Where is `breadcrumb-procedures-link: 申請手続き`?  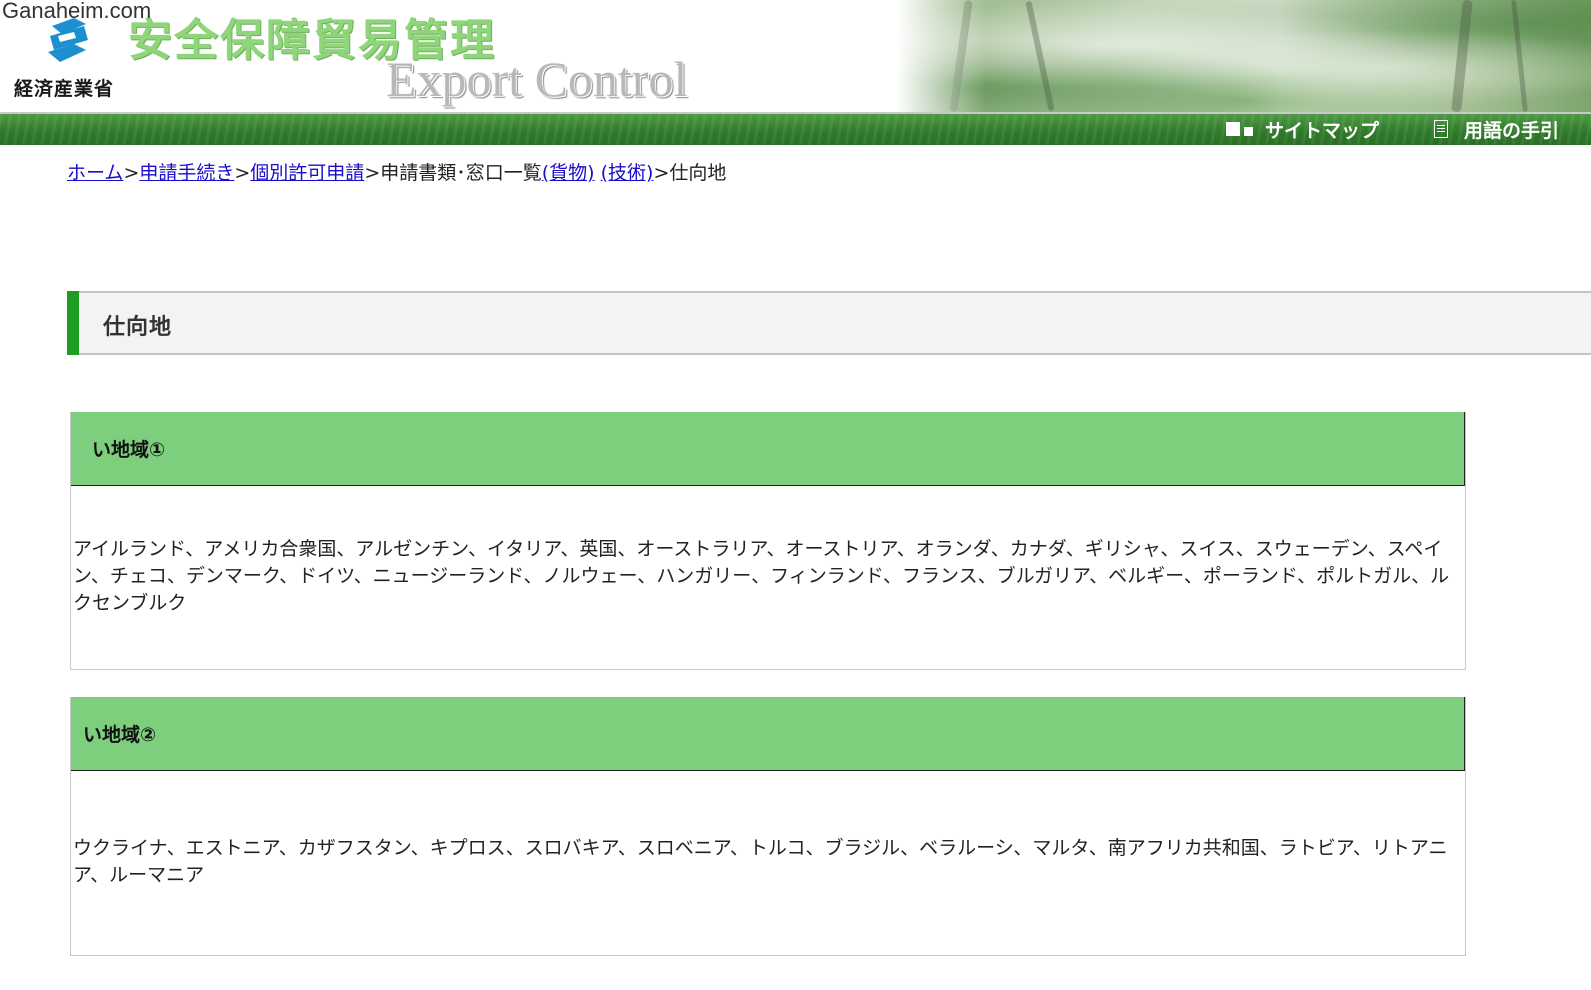 breadcrumb-procedures-link: 申請手続き is located at coordinates (186, 173).